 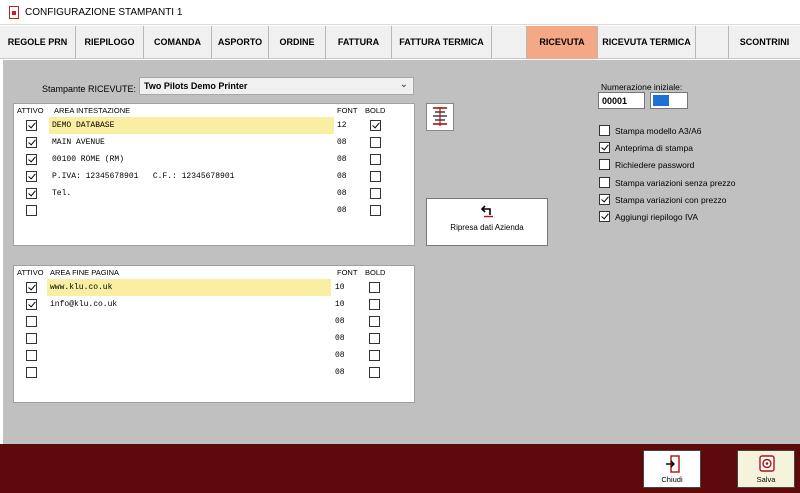 I want to click on tab-ricevuta: RICEVUTA, so click(x=562, y=42).